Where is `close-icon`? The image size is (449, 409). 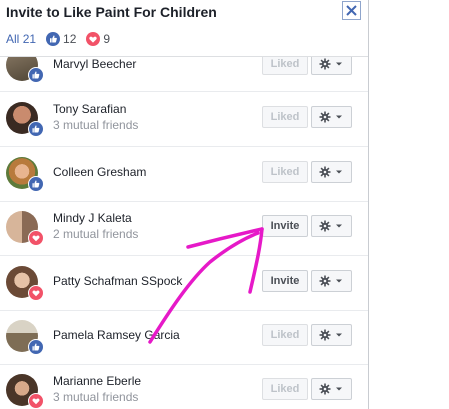
close-icon is located at coordinates (351, 10).